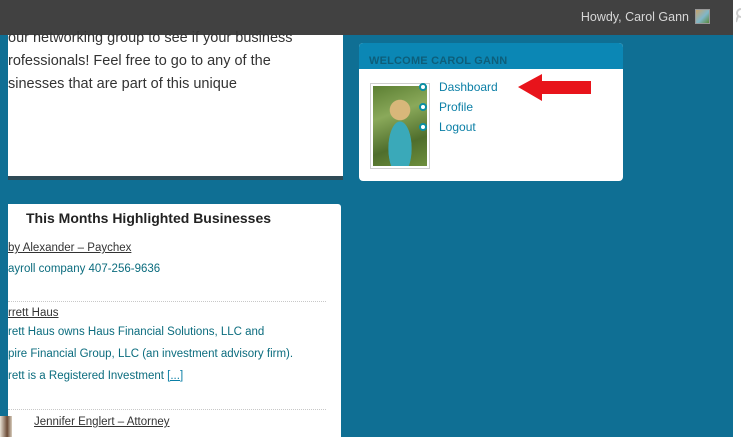 This screenshot has width=741, height=437. I want to click on business-desc: rett is a Registered Investment [...], so click(168, 376).